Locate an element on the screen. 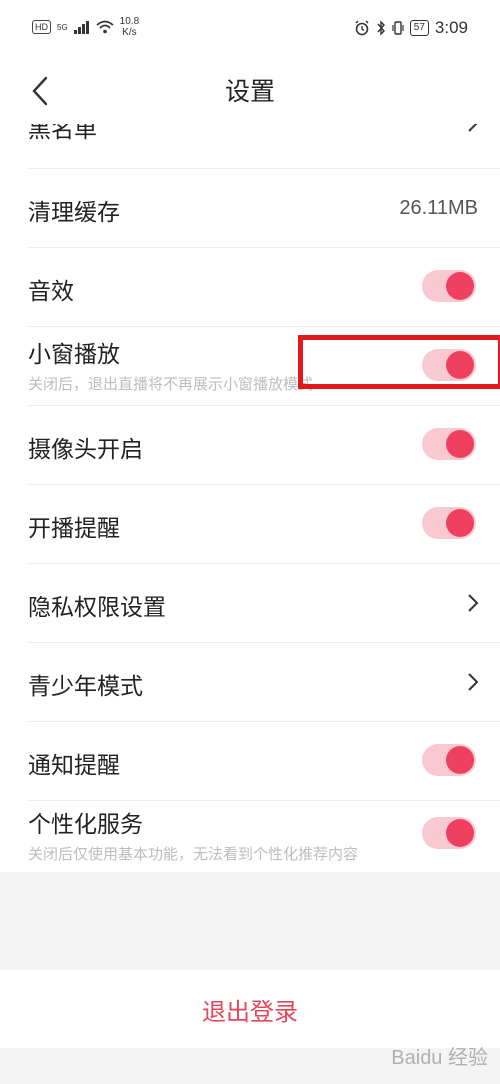 This screenshot has height=1084, width=500. alarm-icon is located at coordinates (362, 28).